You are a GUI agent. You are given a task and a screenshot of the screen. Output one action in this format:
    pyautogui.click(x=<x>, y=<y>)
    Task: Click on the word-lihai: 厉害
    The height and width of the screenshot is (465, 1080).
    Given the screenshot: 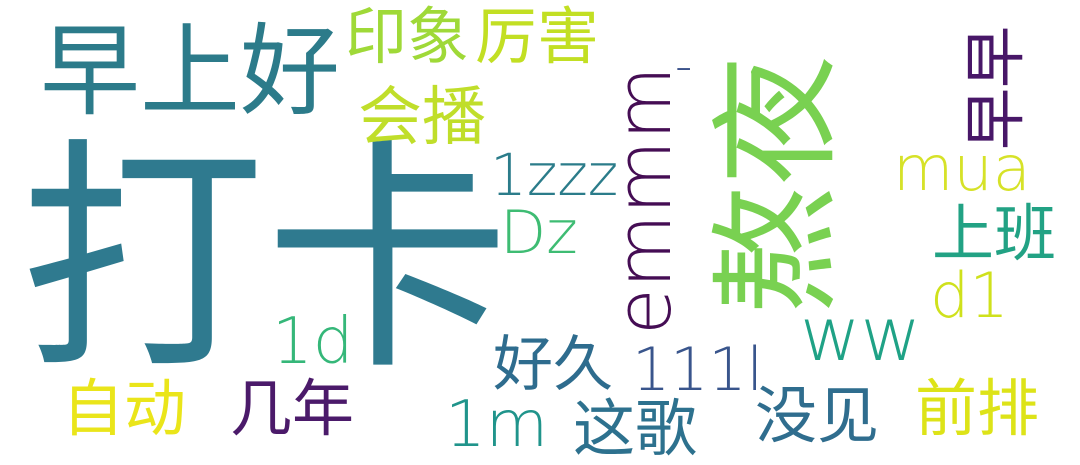 What is the action you would take?
    pyautogui.click(x=537, y=36)
    